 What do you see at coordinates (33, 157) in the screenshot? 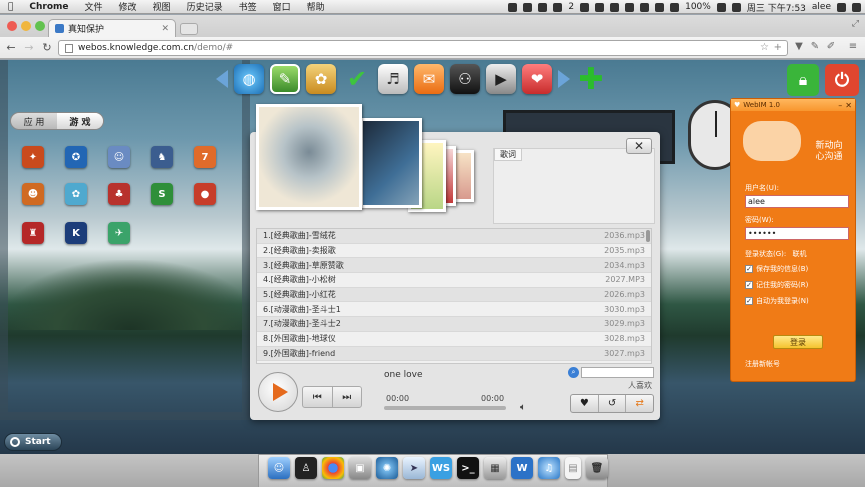
I see `game-1: ✦` at bounding box center [33, 157].